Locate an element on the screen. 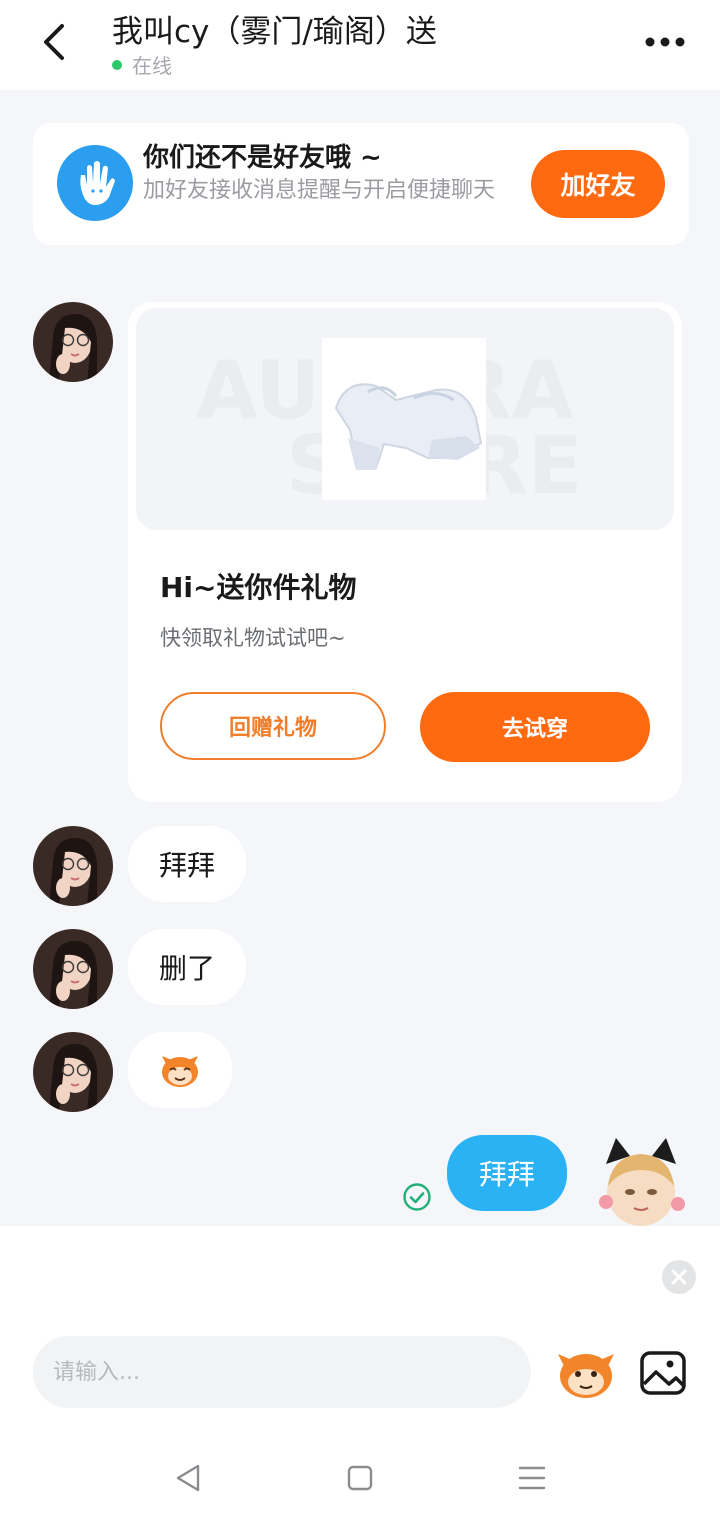 Image resolution: width=720 pixels, height=1521 pixels. wave-hand-icon is located at coordinates (95, 183).